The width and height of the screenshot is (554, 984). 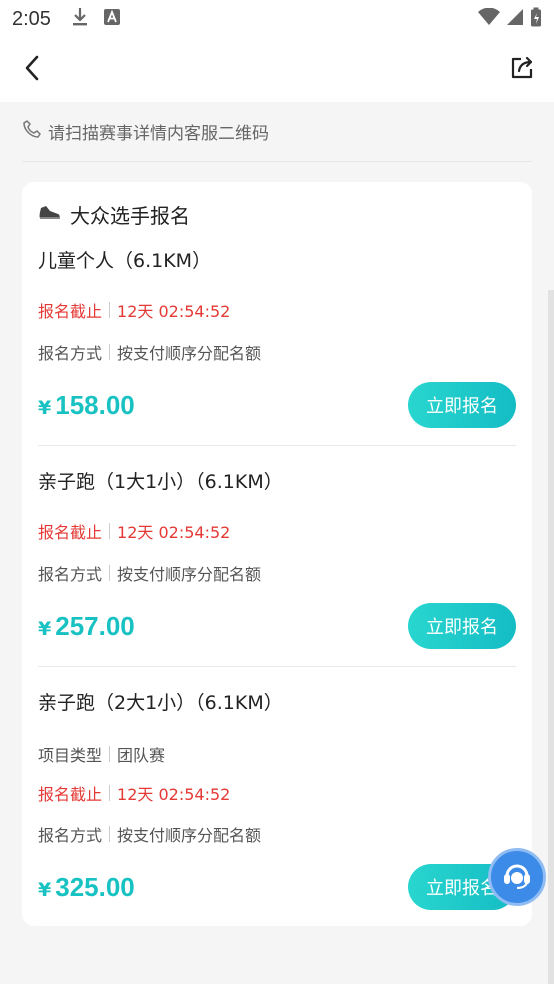 What do you see at coordinates (80, 19) in the screenshot?
I see `download-icon` at bounding box center [80, 19].